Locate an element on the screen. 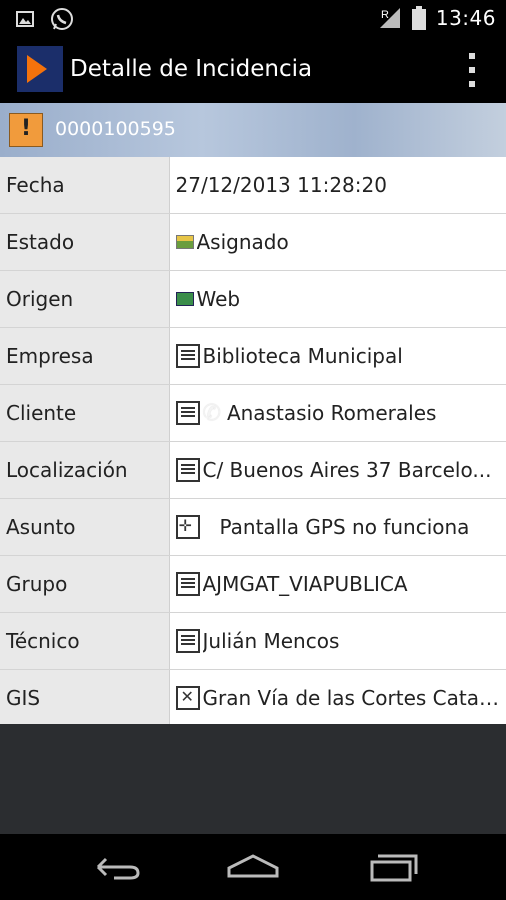  incident-header: 0000100595 is located at coordinates (253, 130).